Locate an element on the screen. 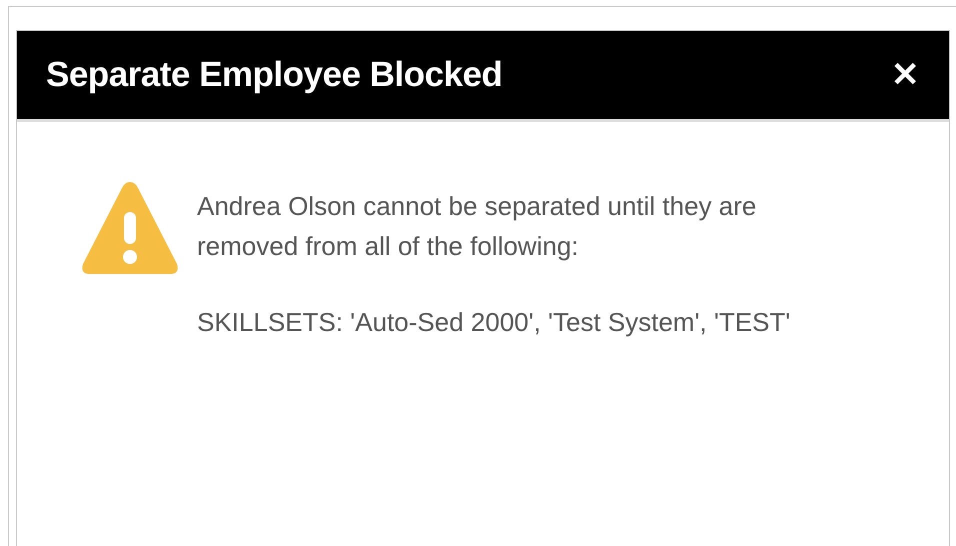  details-text: SKILLSETS: 'Auto-Sed 2000', 'Test System', 'TEST' is located at coordinates (494, 322).